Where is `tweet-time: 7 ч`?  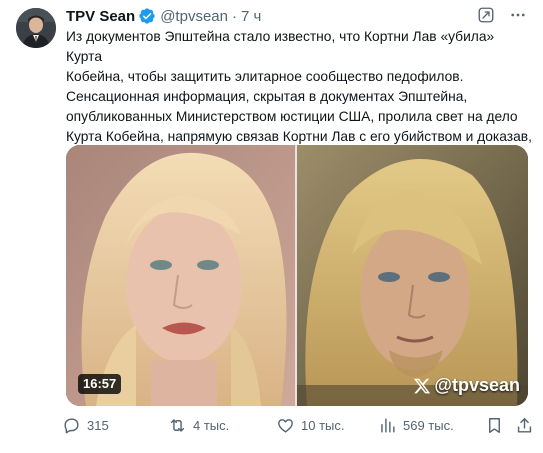 tweet-time: 7 ч is located at coordinates (251, 16).